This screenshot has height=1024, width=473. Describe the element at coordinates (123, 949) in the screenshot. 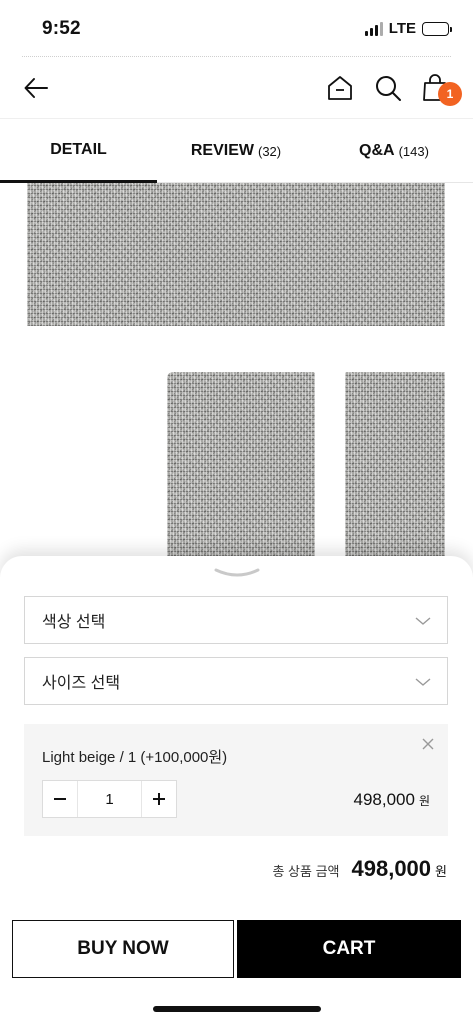

I see `buy-now-button: BUY NOW` at that location.